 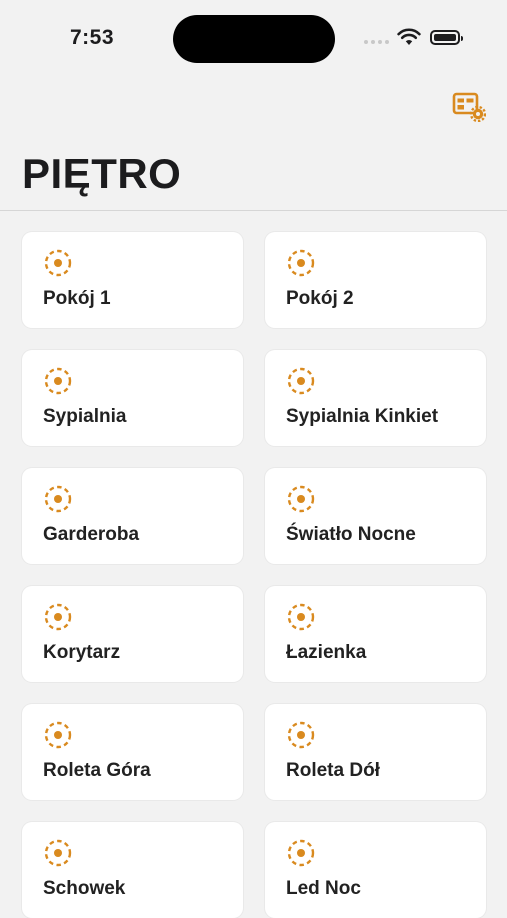 What do you see at coordinates (253, 210) in the screenshot?
I see `header-divider` at bounding box center [253, 210].